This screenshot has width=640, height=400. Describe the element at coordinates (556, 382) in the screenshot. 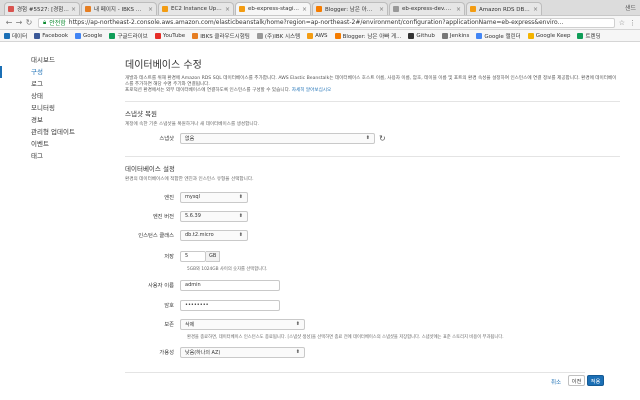

I see `cancel-button: 취소` at that location.